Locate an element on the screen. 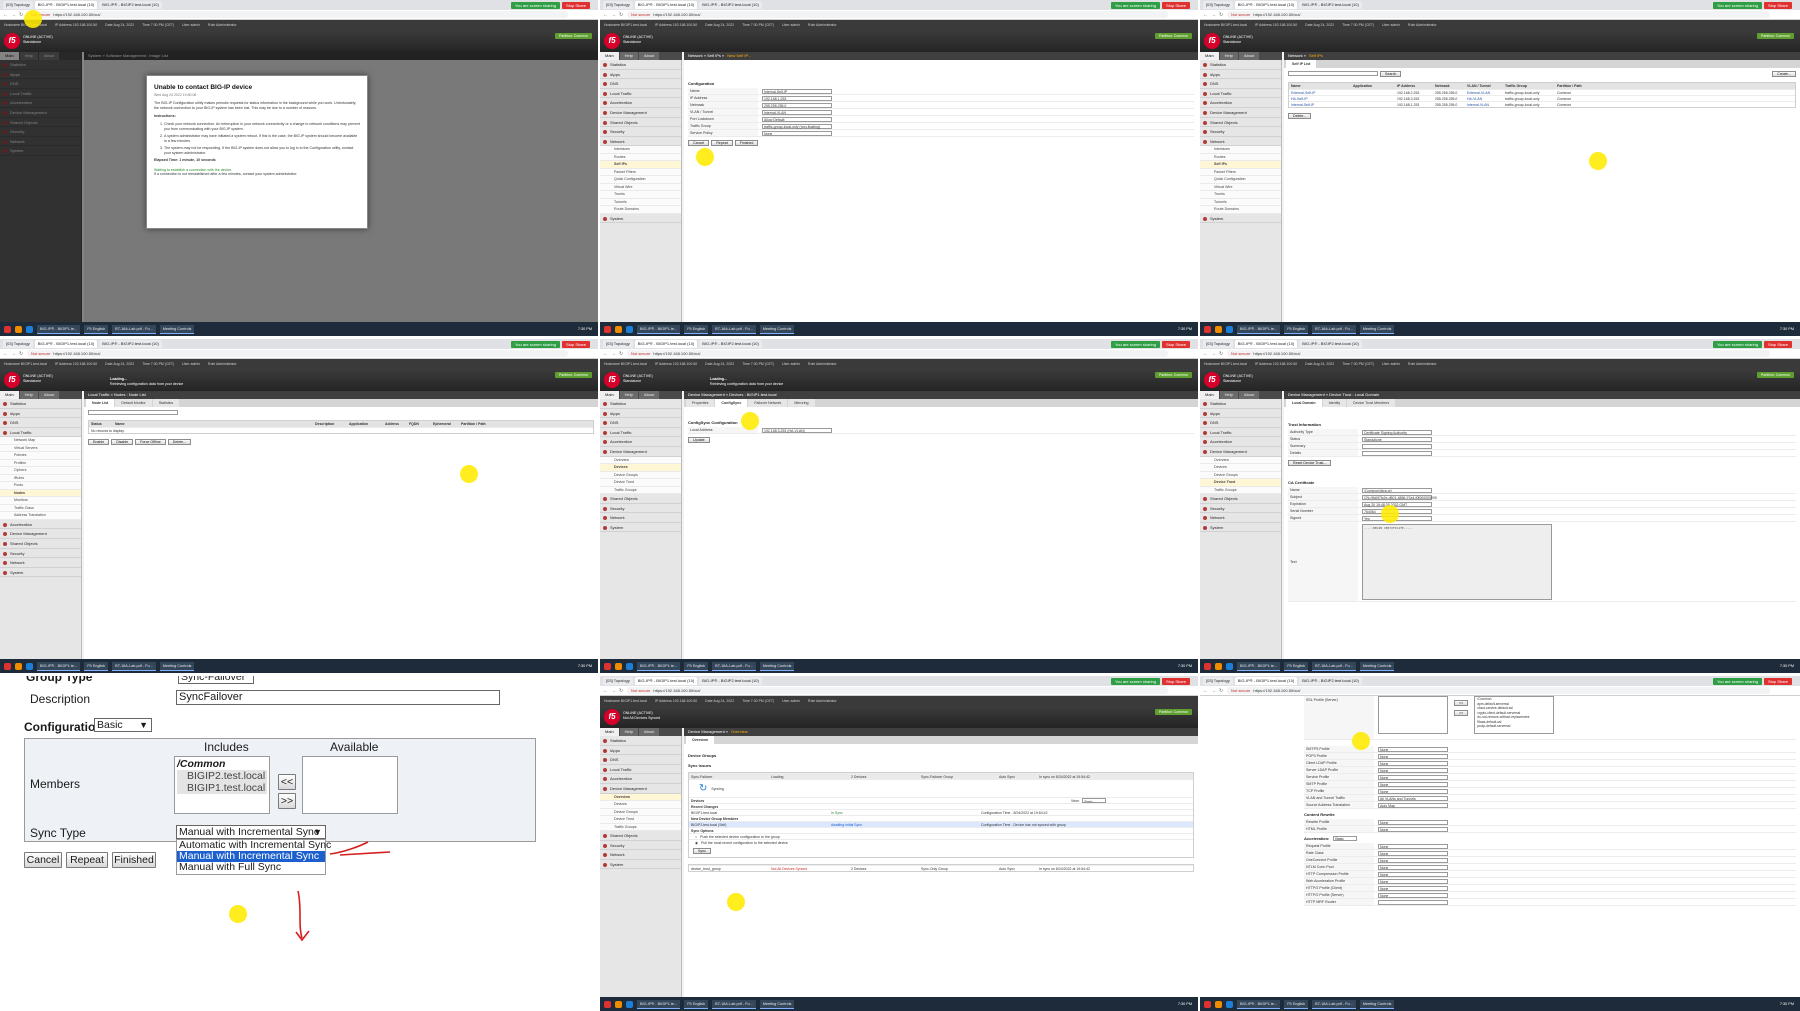 The image size is (1800, 1011). field-value: traffic-group-local-only (non-floating) is located at coordinates (976, 126).